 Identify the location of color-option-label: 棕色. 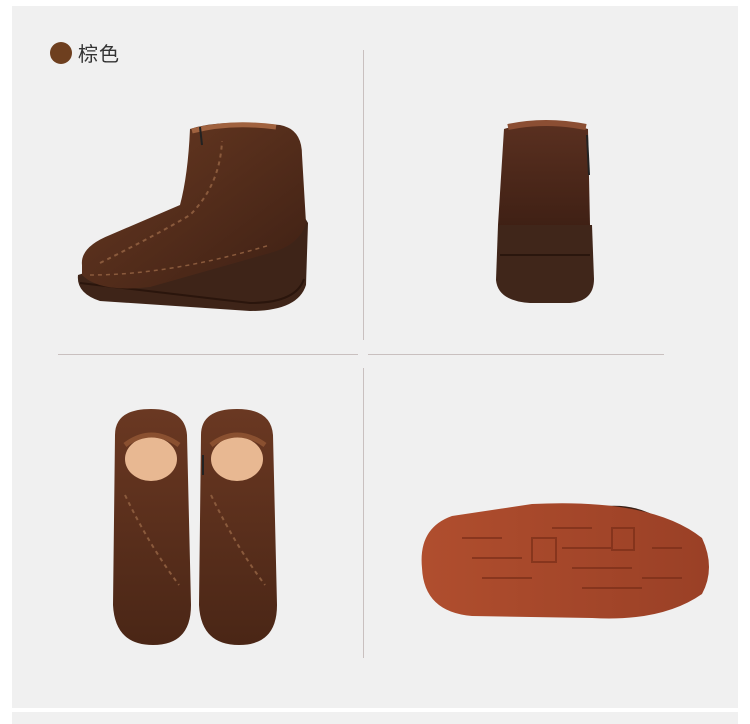
(85, 52).